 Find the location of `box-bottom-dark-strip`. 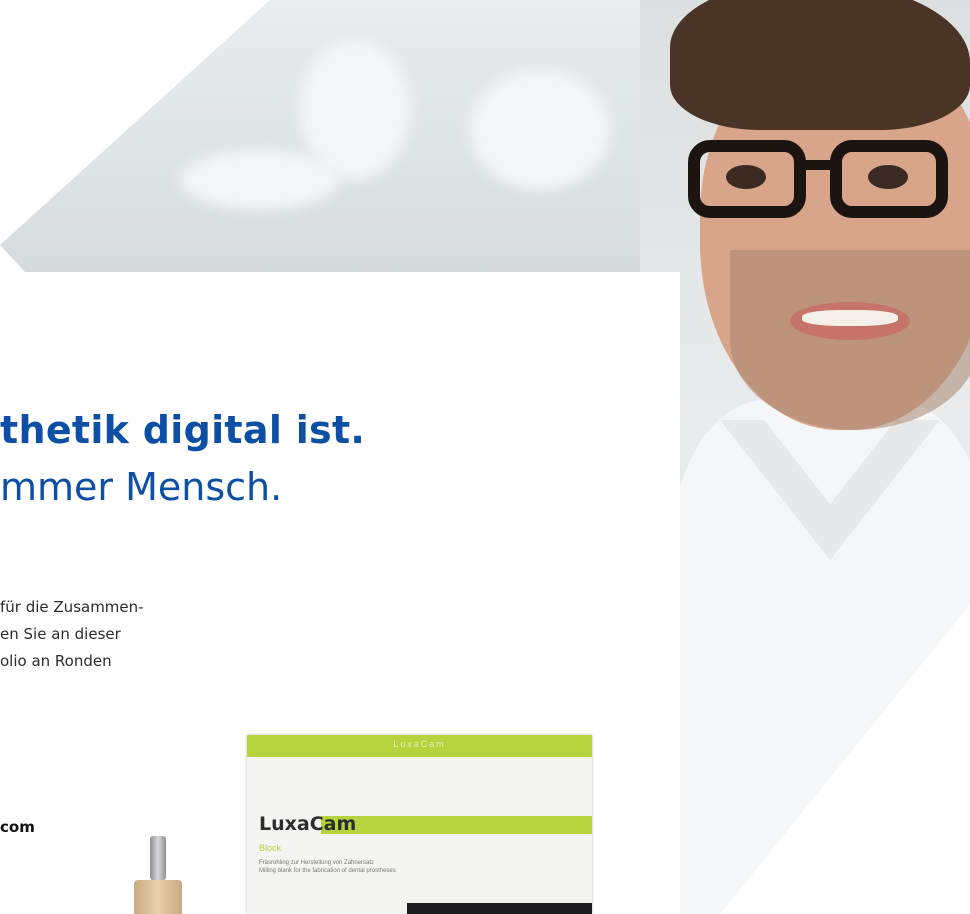

box-bottom-dark-strip is located at coordinates (499, 908).